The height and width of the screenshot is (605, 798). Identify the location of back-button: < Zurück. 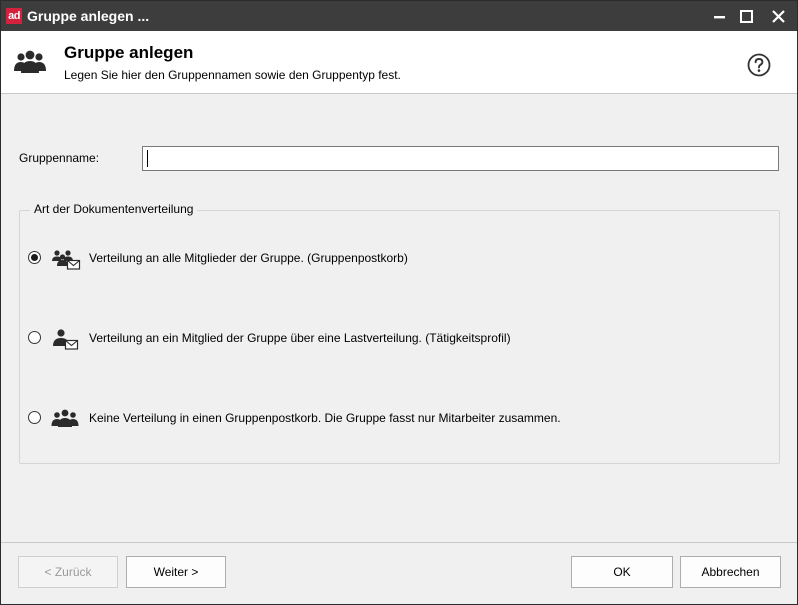
(68, 572).